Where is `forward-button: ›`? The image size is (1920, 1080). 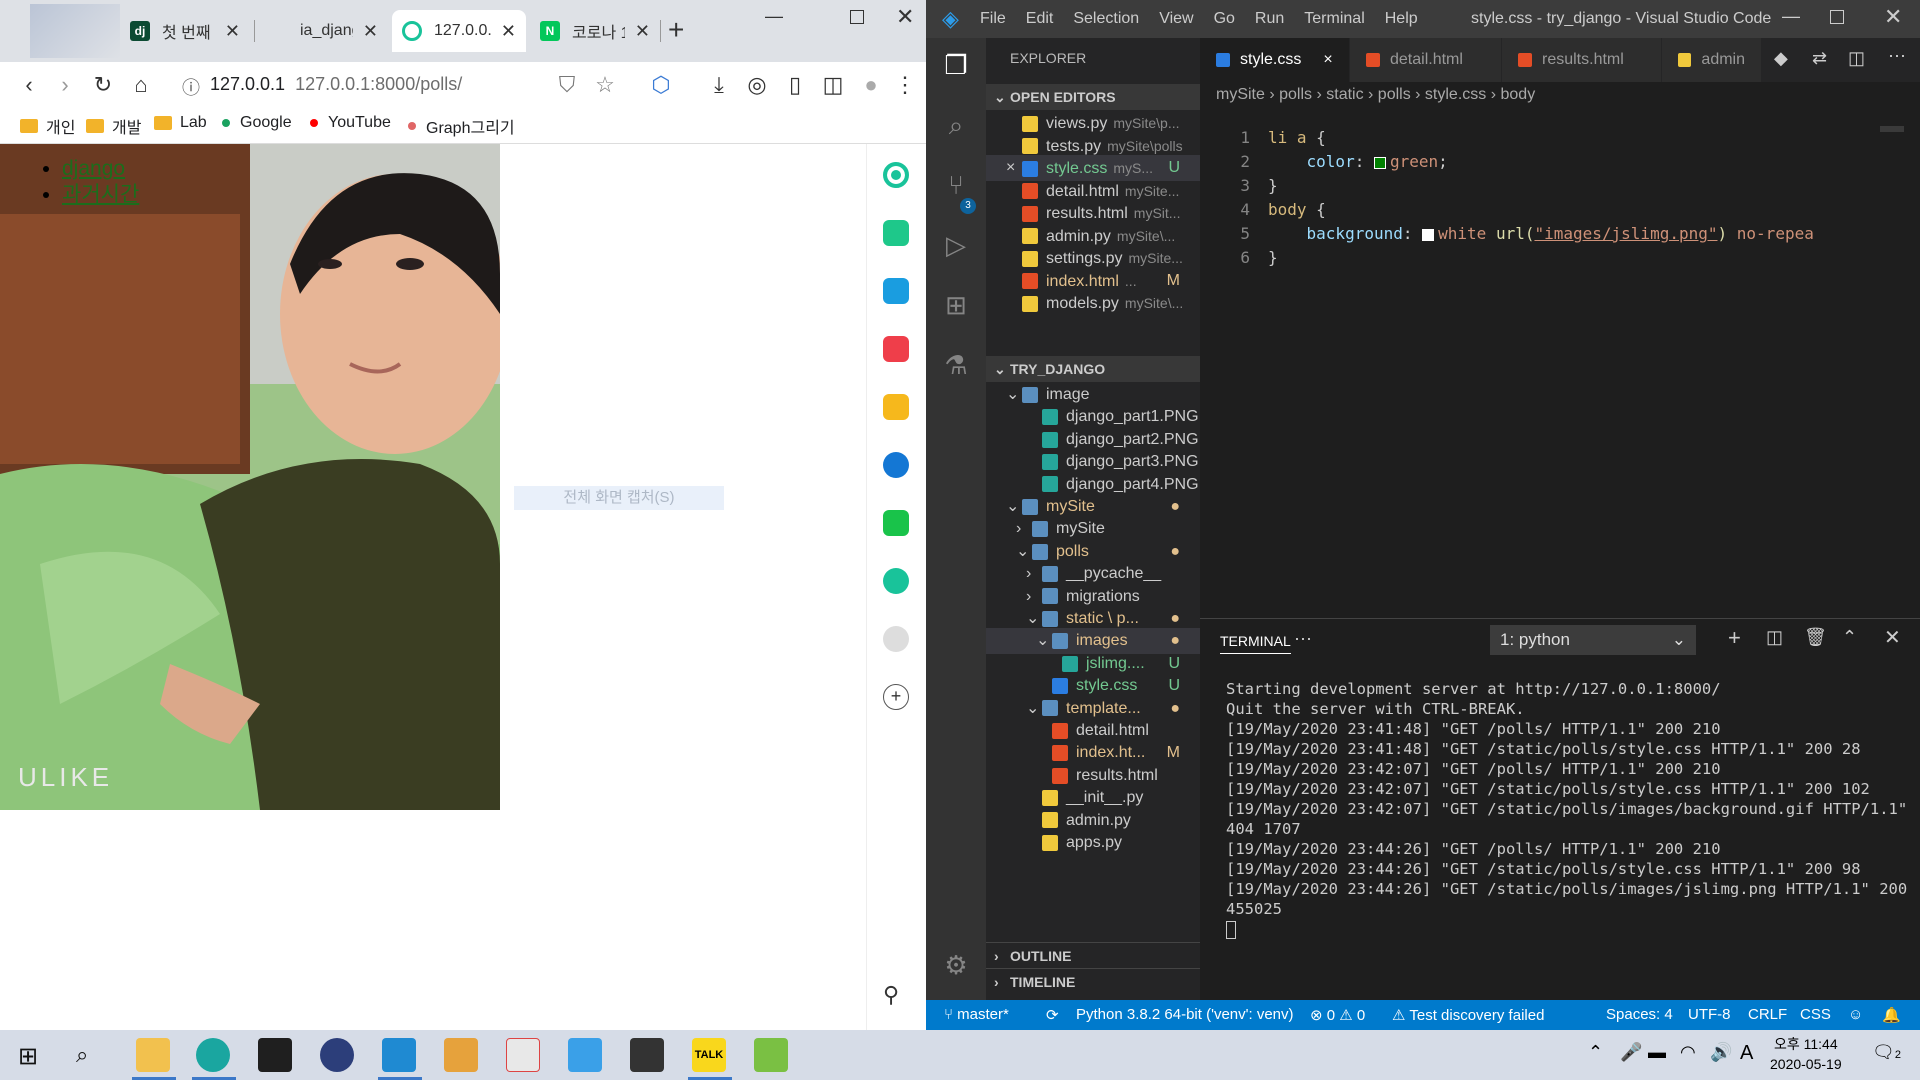 forward-button: › is located at coordinates (65, 85).